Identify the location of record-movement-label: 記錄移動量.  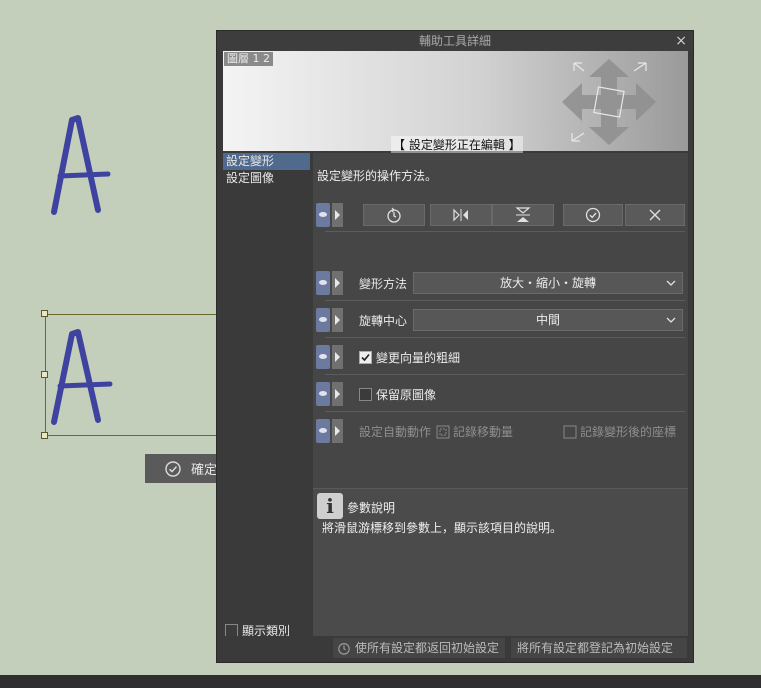
(483, 432).